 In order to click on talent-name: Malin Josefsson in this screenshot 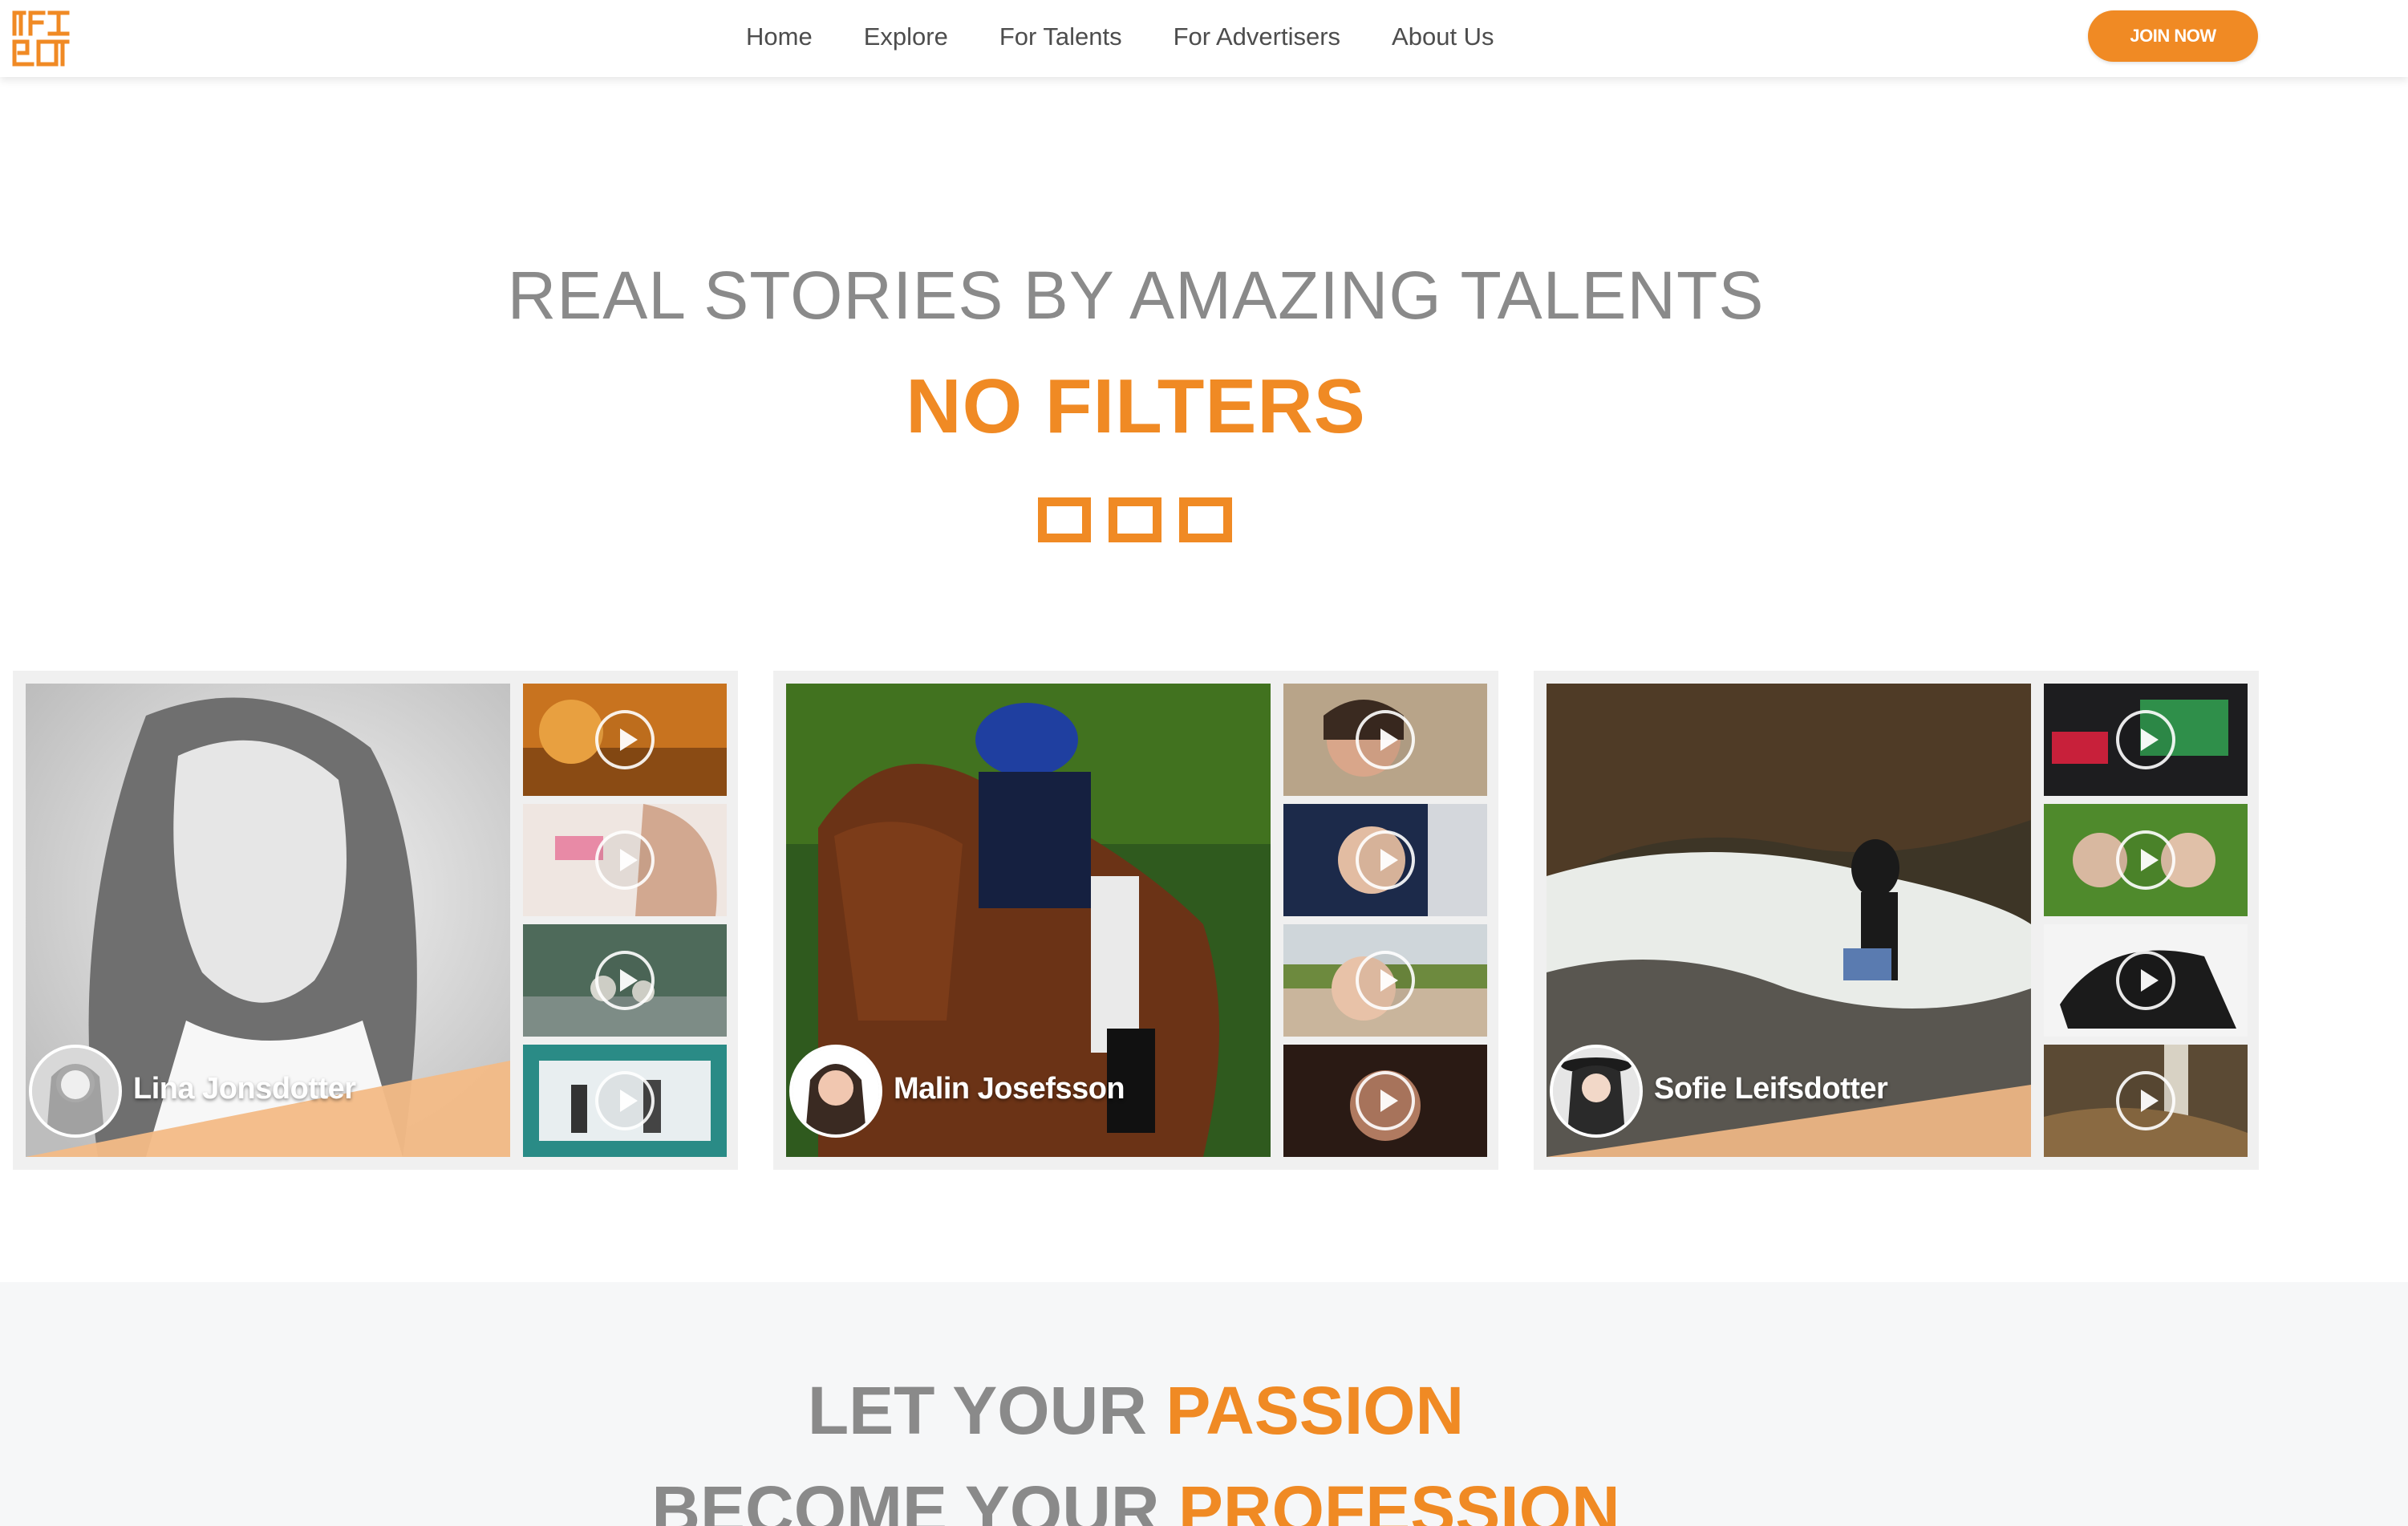, I will do `click(1010, 1089)`.